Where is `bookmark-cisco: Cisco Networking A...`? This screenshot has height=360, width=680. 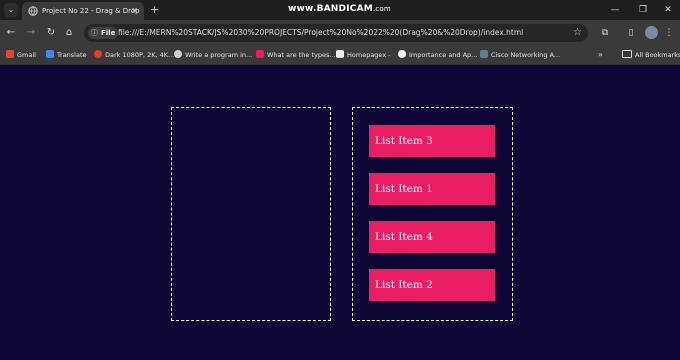
bookmark-cisco: Cisco Networking A... is located at coordinates (520, 55).